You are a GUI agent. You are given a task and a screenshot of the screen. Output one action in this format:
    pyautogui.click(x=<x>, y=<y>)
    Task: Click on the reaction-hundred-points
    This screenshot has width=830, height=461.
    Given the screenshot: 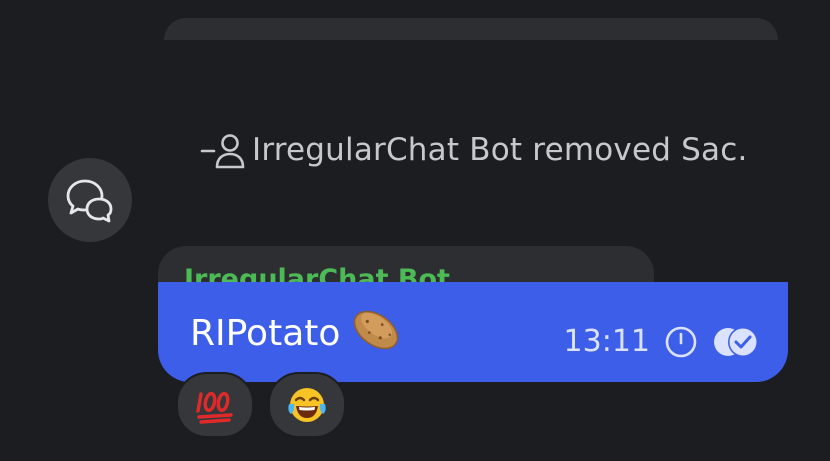 What is the action you would take?
    pyautogui.click(x=215, y=405)
    